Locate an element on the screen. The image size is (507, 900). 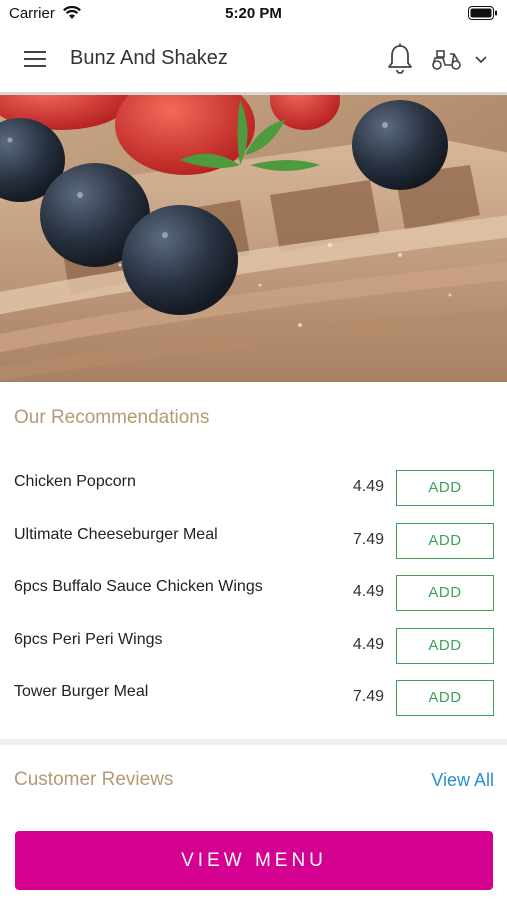
item-name: 6pcs Peri Peri Wings is located at coordinates (88, 639).